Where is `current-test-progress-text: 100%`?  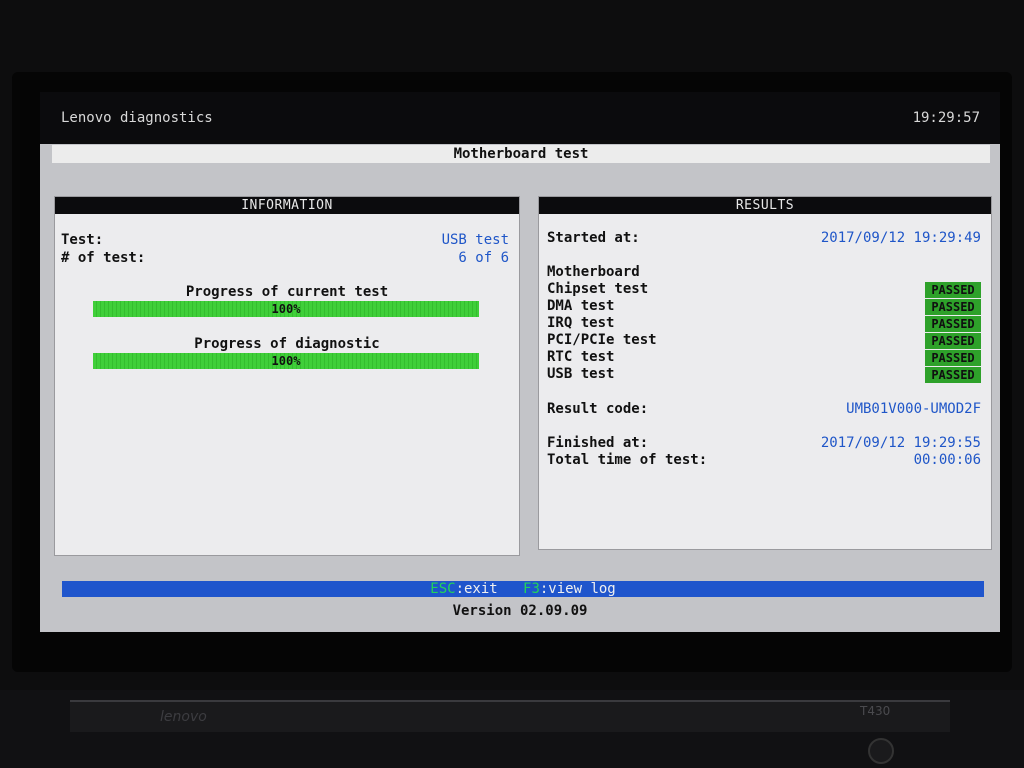
current-test-progress-text: 100% is located at coordinates (286, 309).